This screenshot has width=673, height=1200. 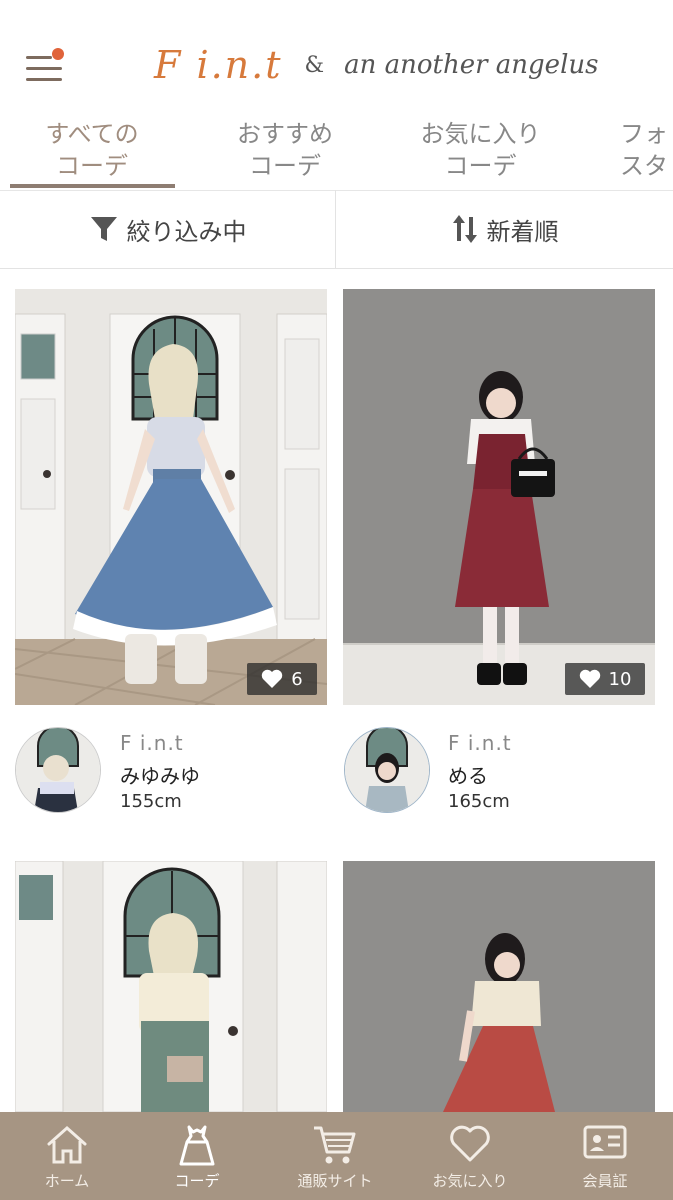 I want to click on home-icon, so click(x=67, y=1144).